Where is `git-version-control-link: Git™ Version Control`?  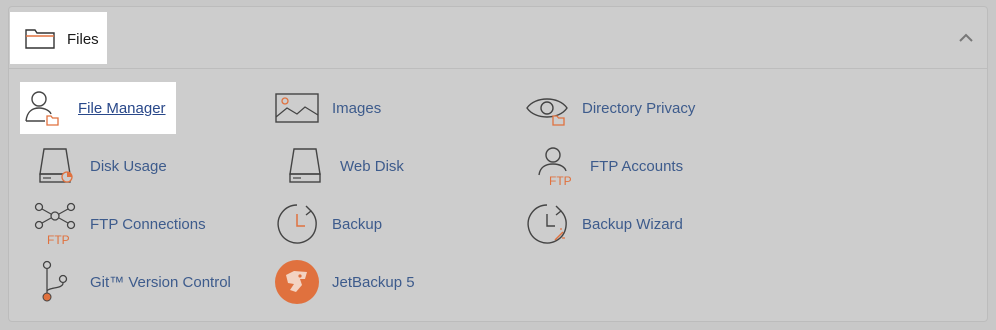 git-version-control-link: Git™ Version Control is located at coordinates (131, 282).